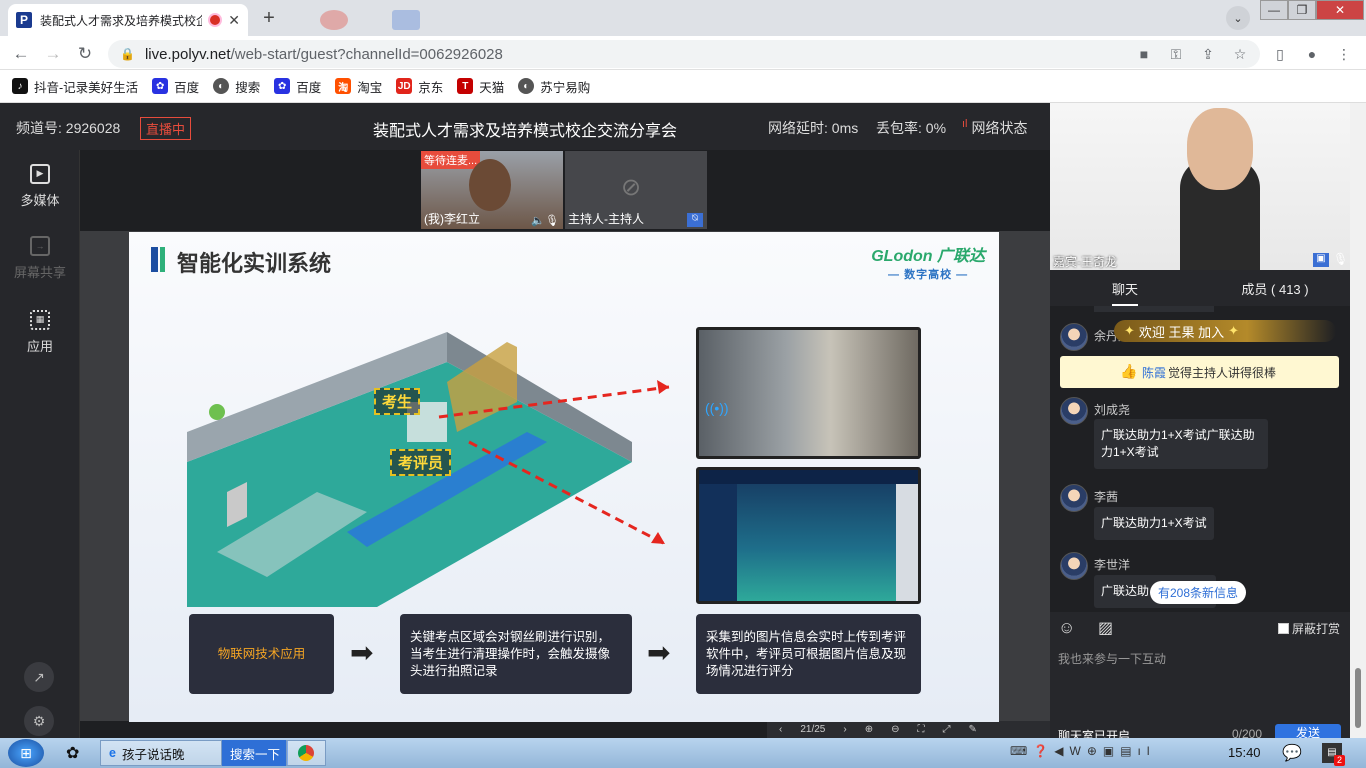  Describe the element at coordinates (334, 20) in the screenshot. I see `chrome-tab-ghost-icon` at that location.